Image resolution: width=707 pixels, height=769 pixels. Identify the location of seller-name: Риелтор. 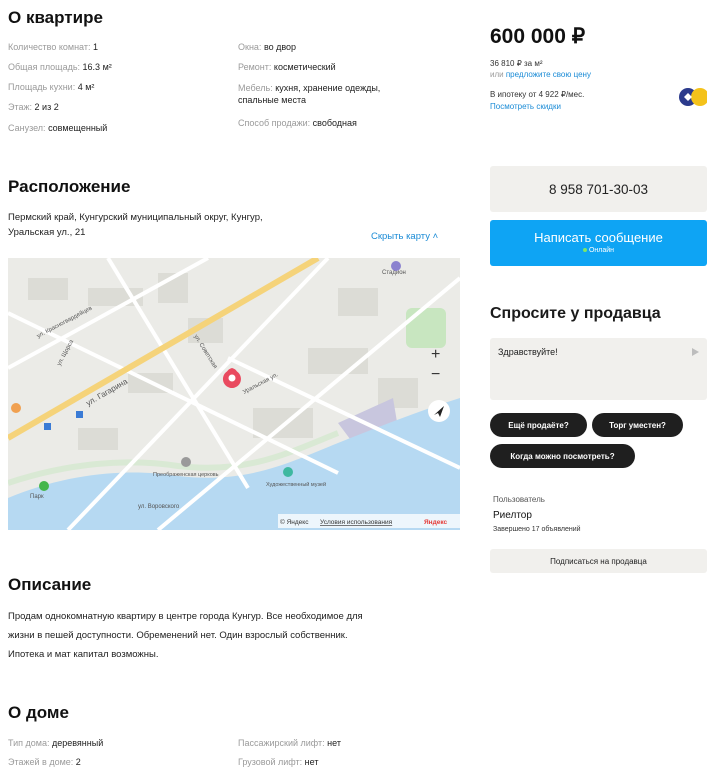
(512, 515).